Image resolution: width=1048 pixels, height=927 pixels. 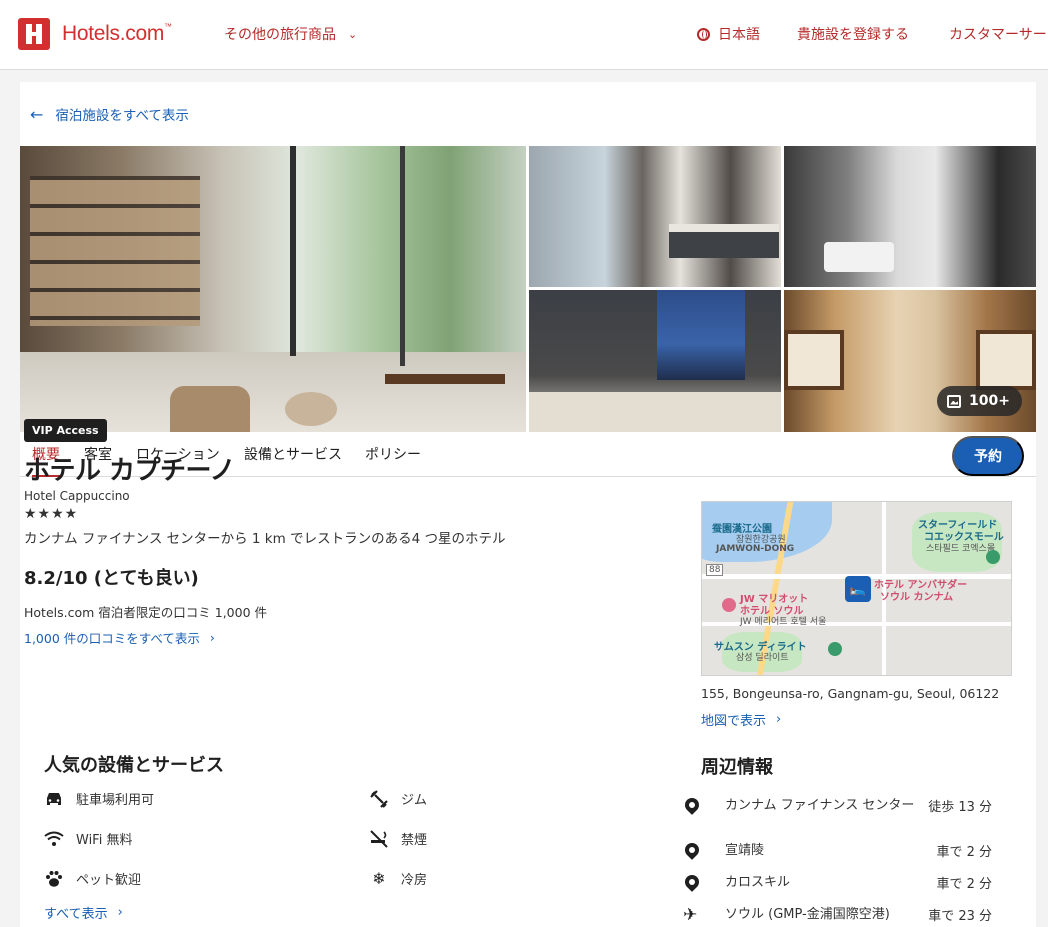 I want to click on star-rating: ★★★★, so click(x=51, y=514).